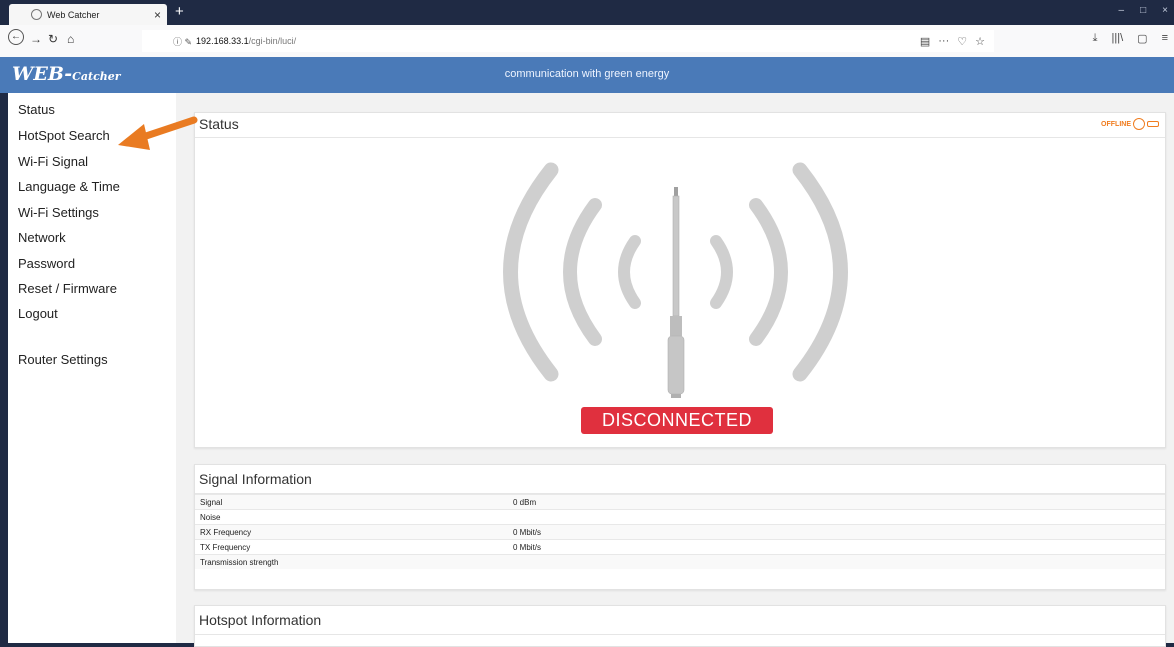 This screenshot has width=1174, height=647. Describe the element at coordinates (58, 212) in the screenshot. I see `sidebar-item-wifi-settings: Wi-Fi Settings` at that location.